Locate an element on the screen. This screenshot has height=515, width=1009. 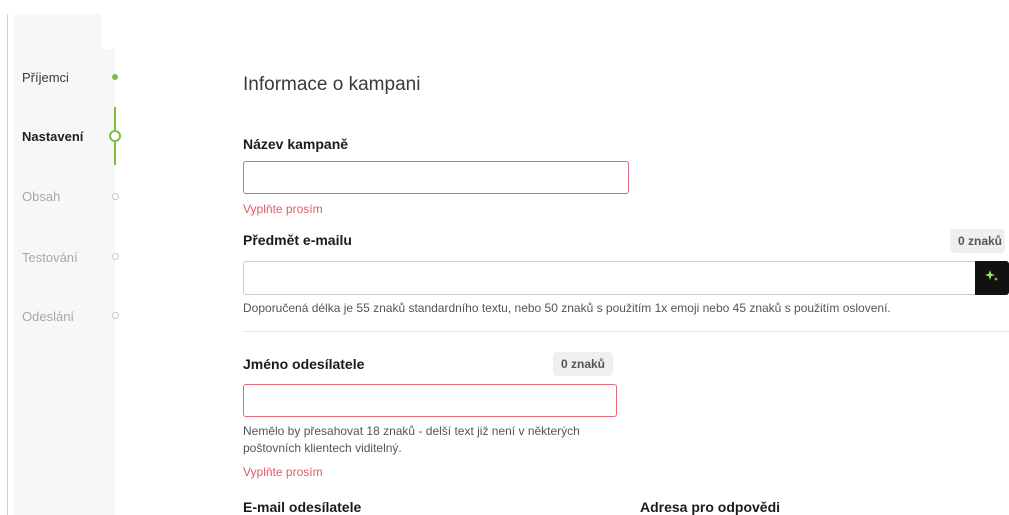
section-divider is located at coordinates (626, 331).